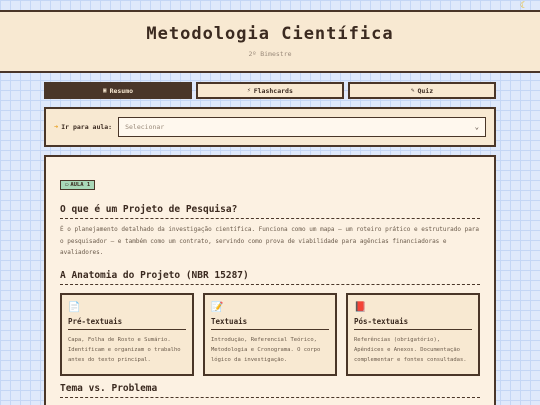 The image size is (540, 405). I want to click on document-icon: 📄, so click(74, 307).